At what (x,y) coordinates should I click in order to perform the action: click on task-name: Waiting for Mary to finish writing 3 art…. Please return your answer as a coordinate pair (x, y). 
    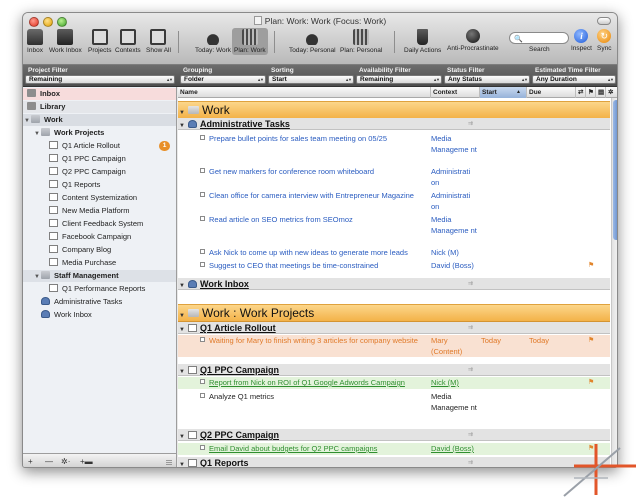
    Looking at the image, I should click on (316, 340).